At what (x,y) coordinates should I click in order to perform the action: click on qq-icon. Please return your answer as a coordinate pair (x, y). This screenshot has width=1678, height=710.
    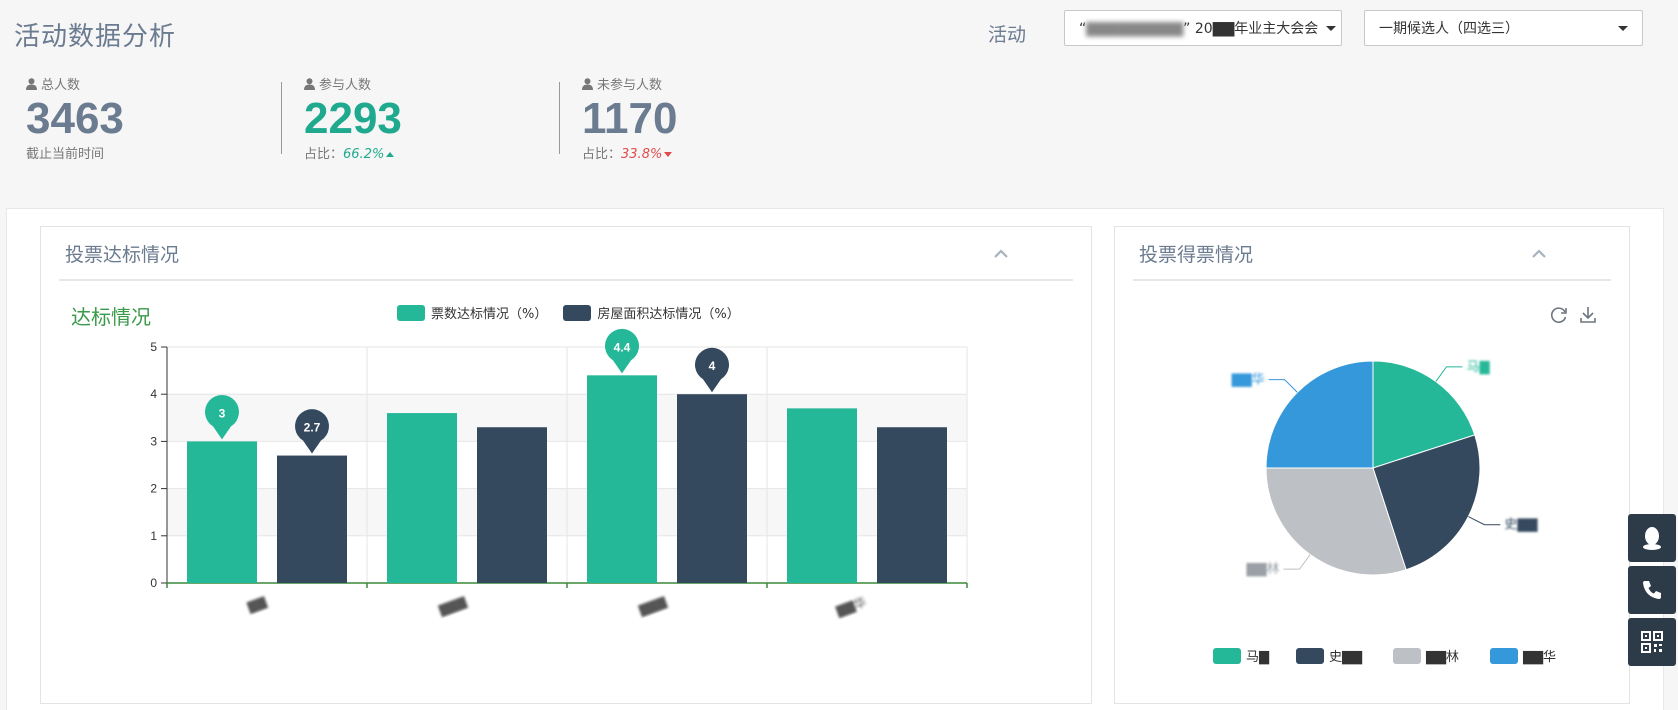
    Looking at the image, I should click on (1652, 538).